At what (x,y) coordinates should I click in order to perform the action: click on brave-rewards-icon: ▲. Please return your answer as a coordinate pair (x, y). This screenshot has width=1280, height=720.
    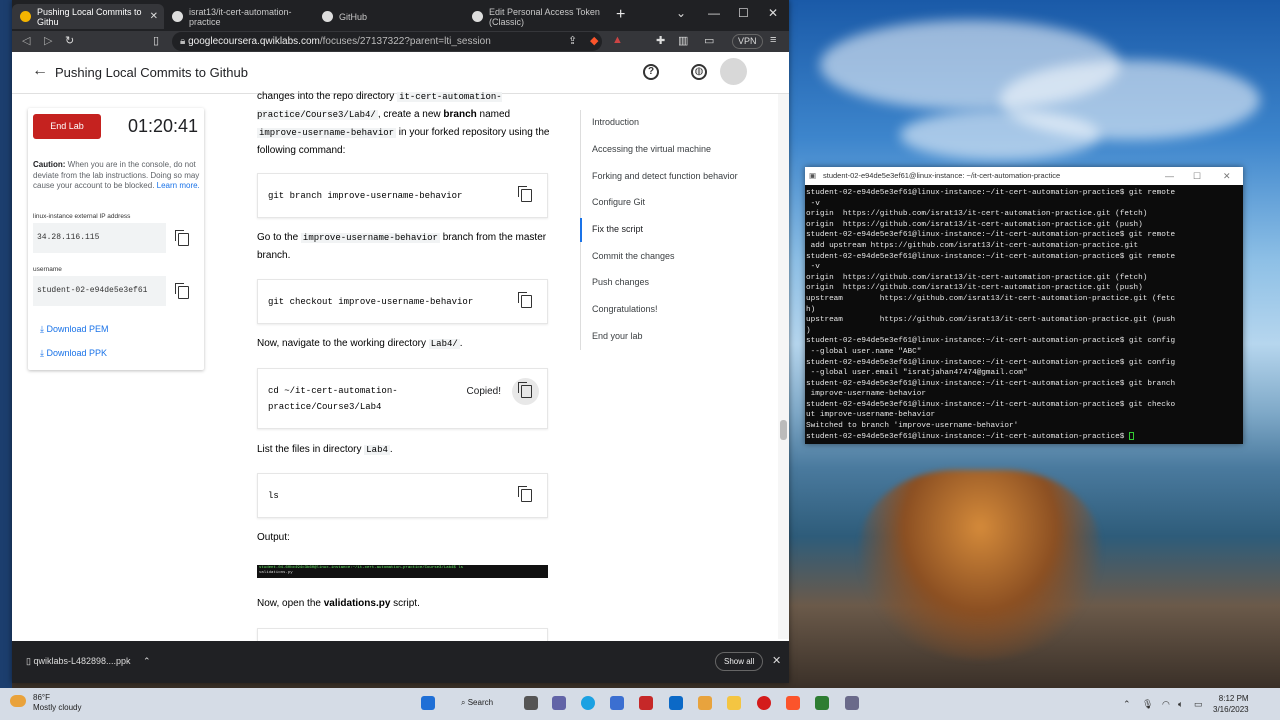
    Looking at the image, I should click on (617, 40).